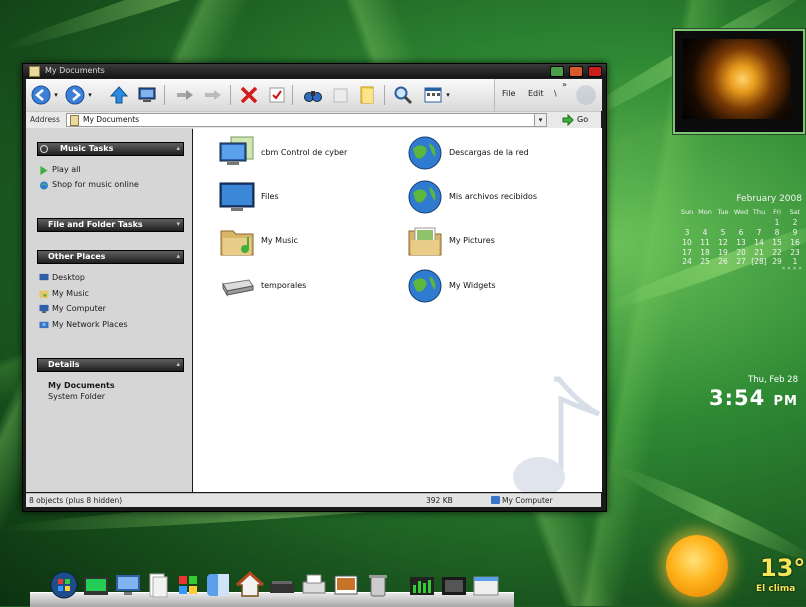 This screenshot has height=607, width=806. What do you see at coordinates (497, 197) in the screenshot?
I see `file-item: Mis archivos recibidos` at bounding box center [497, 197].